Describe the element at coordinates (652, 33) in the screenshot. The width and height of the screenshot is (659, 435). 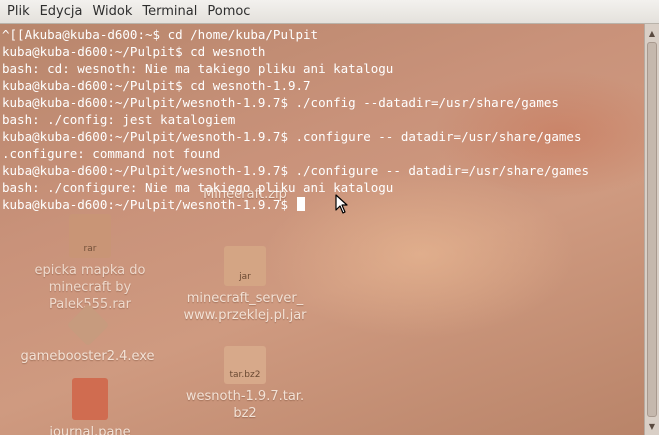
I see `scroll-up-icon: ▲` at that location.